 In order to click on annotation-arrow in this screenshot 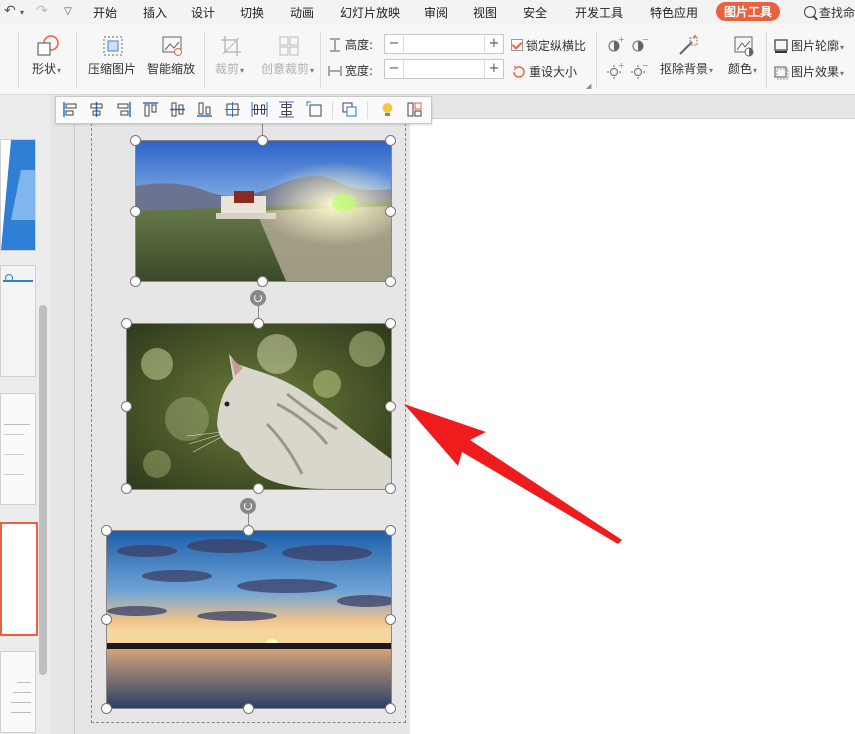, I will do `click(513, 474)`.